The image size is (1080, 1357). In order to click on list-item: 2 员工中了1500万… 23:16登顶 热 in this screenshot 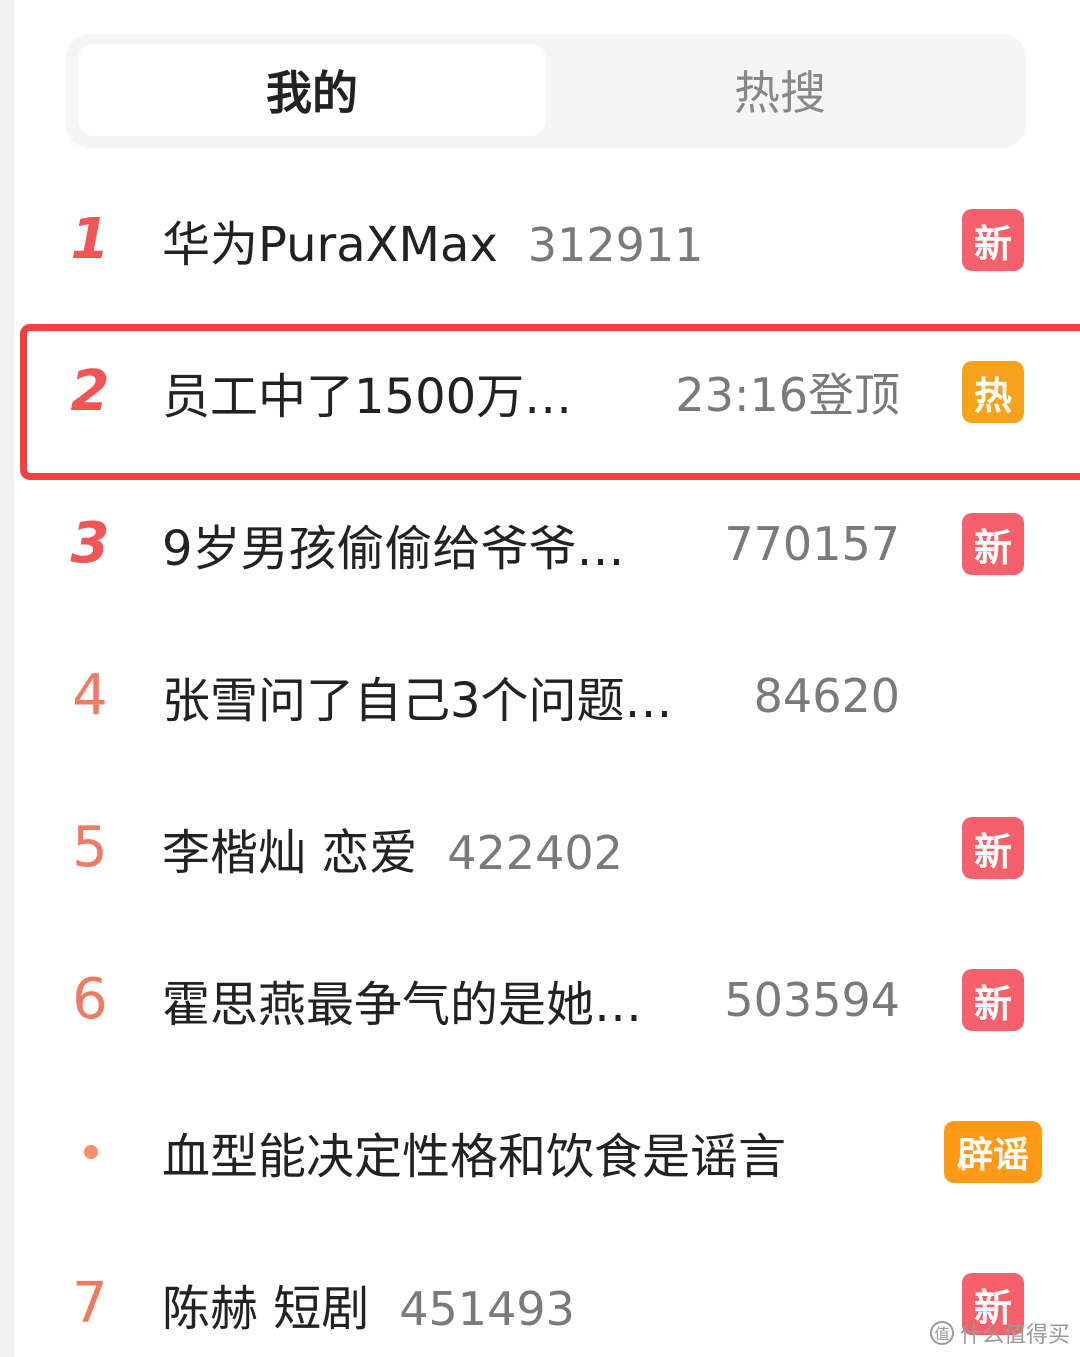, I will do `click(545, 392)`.